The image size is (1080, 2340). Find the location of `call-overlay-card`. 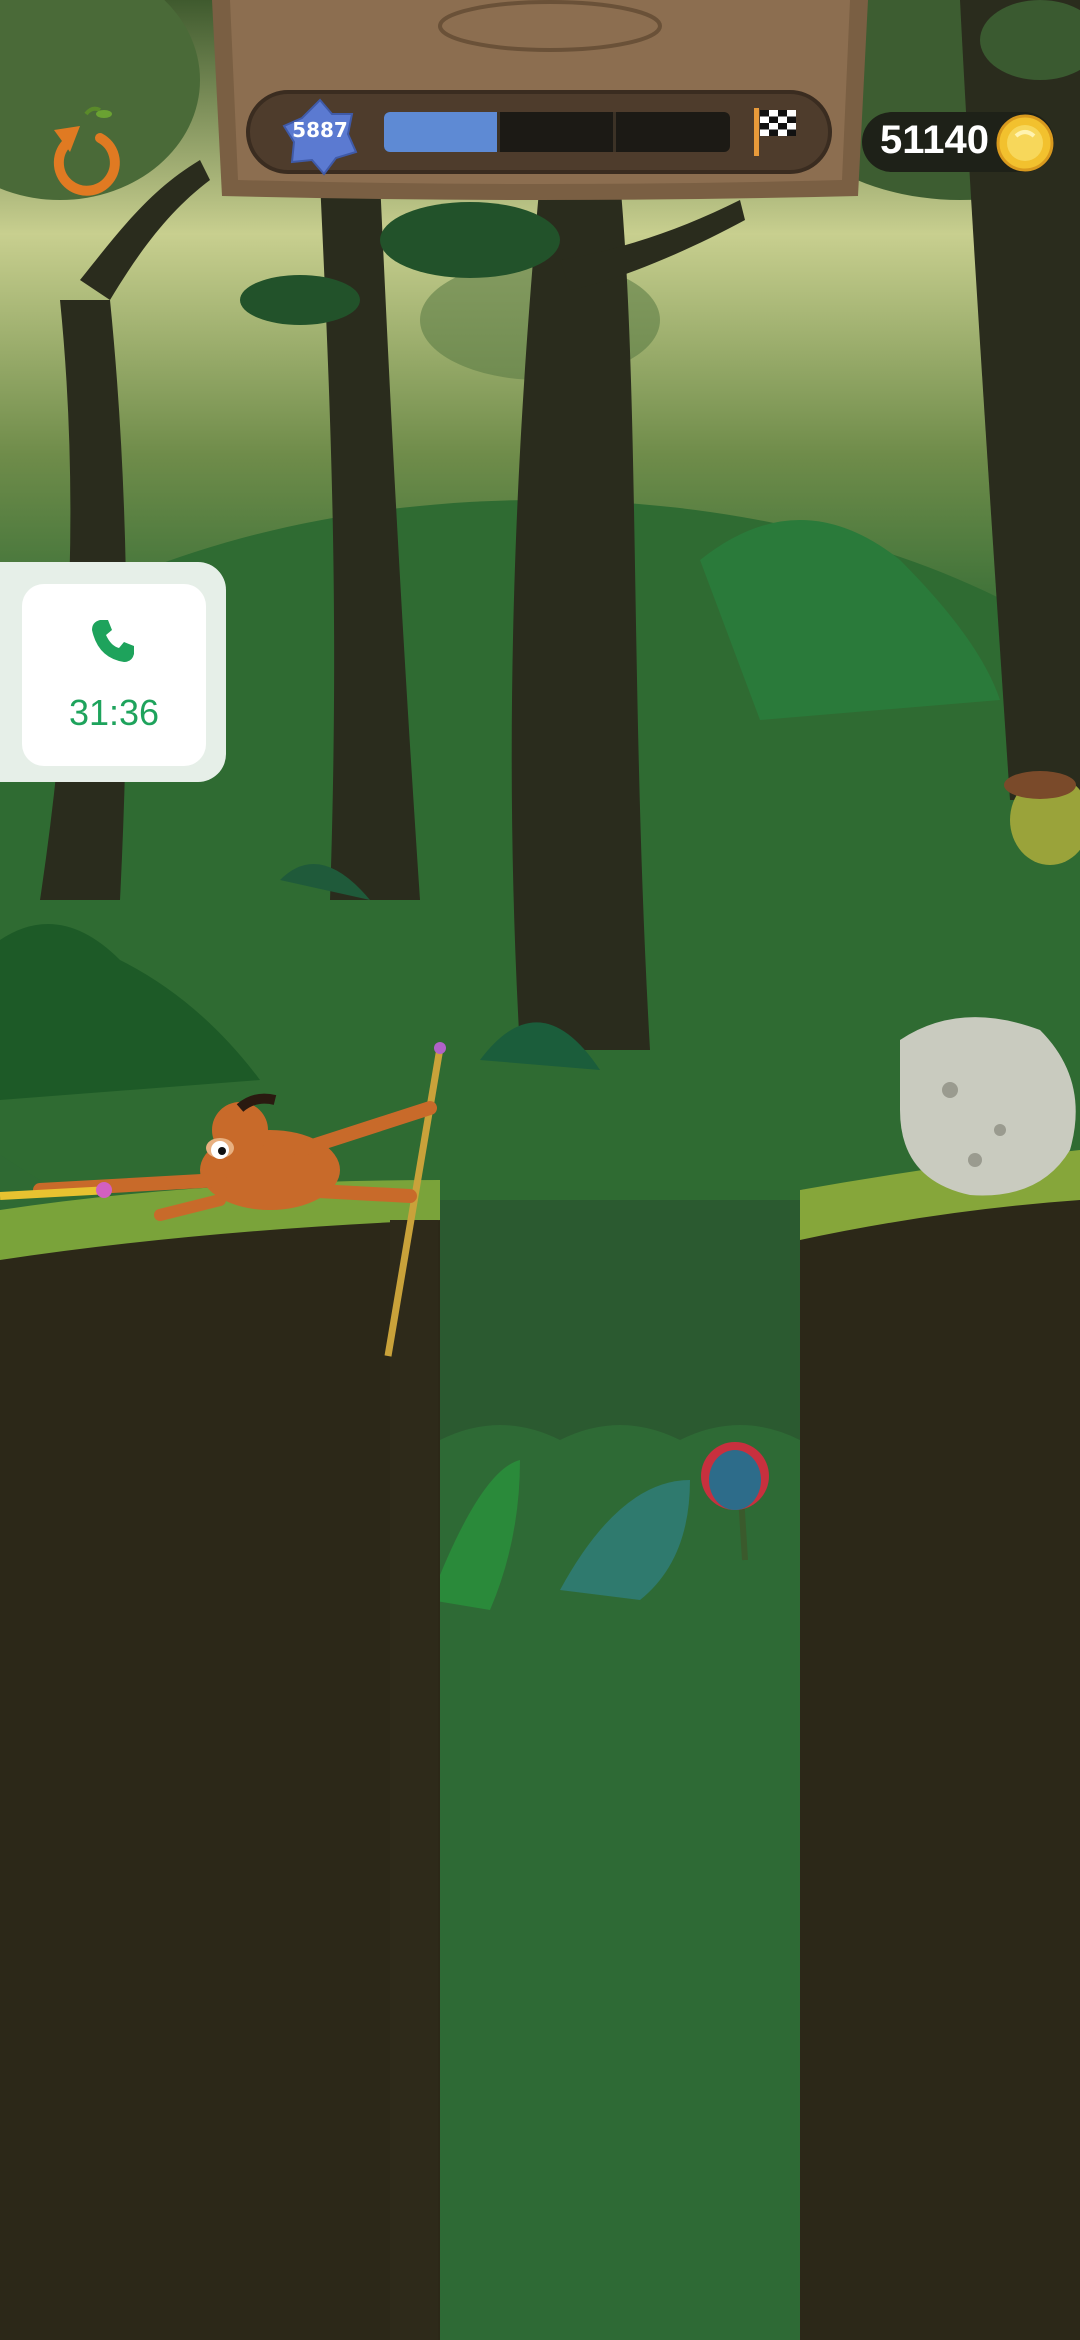

call-overlay-card is located at coordinates (114, 675).